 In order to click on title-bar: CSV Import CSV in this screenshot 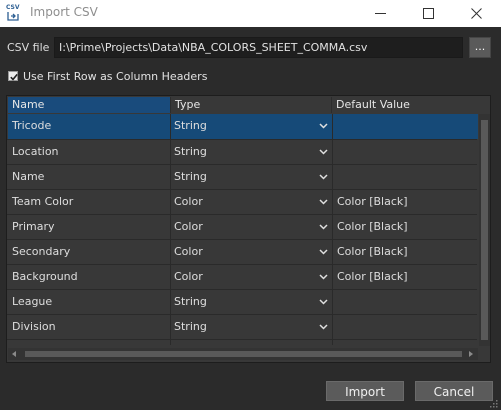, I will do `click(250, 13)`.